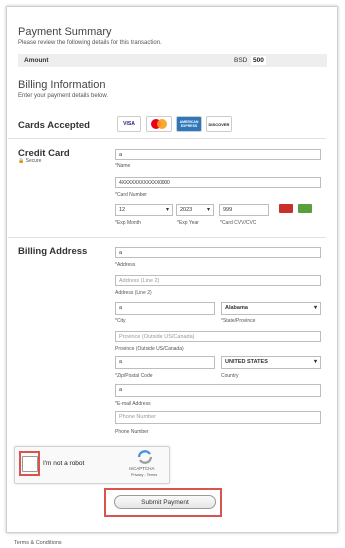 The width and height of the screenshot is (345, 548). I want to click on recaptcha-logo-icon, so click(145, 457).